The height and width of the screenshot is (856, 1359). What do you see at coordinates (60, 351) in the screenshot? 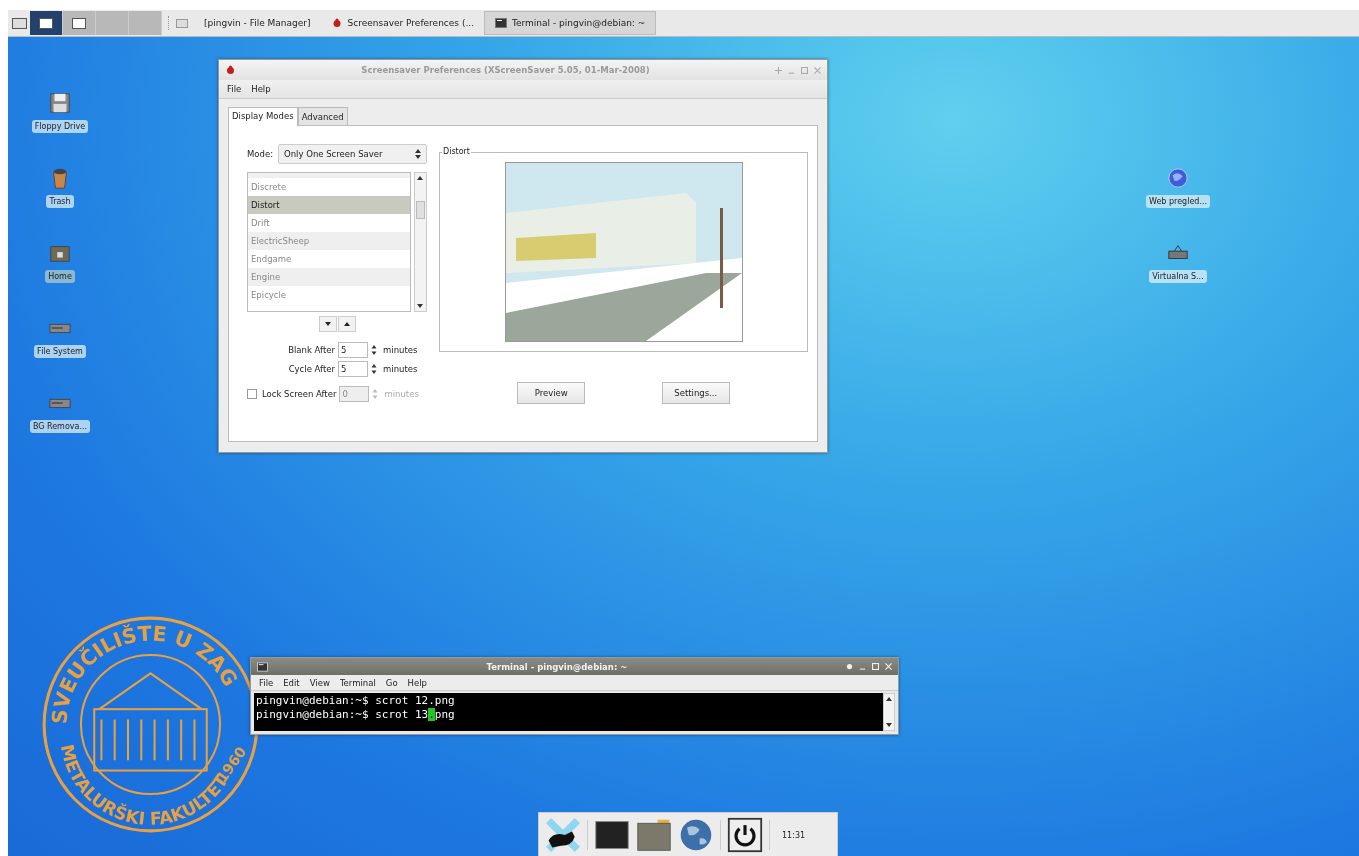
I see `desktop-icon-label: File System` at bounding box center [60, 351].